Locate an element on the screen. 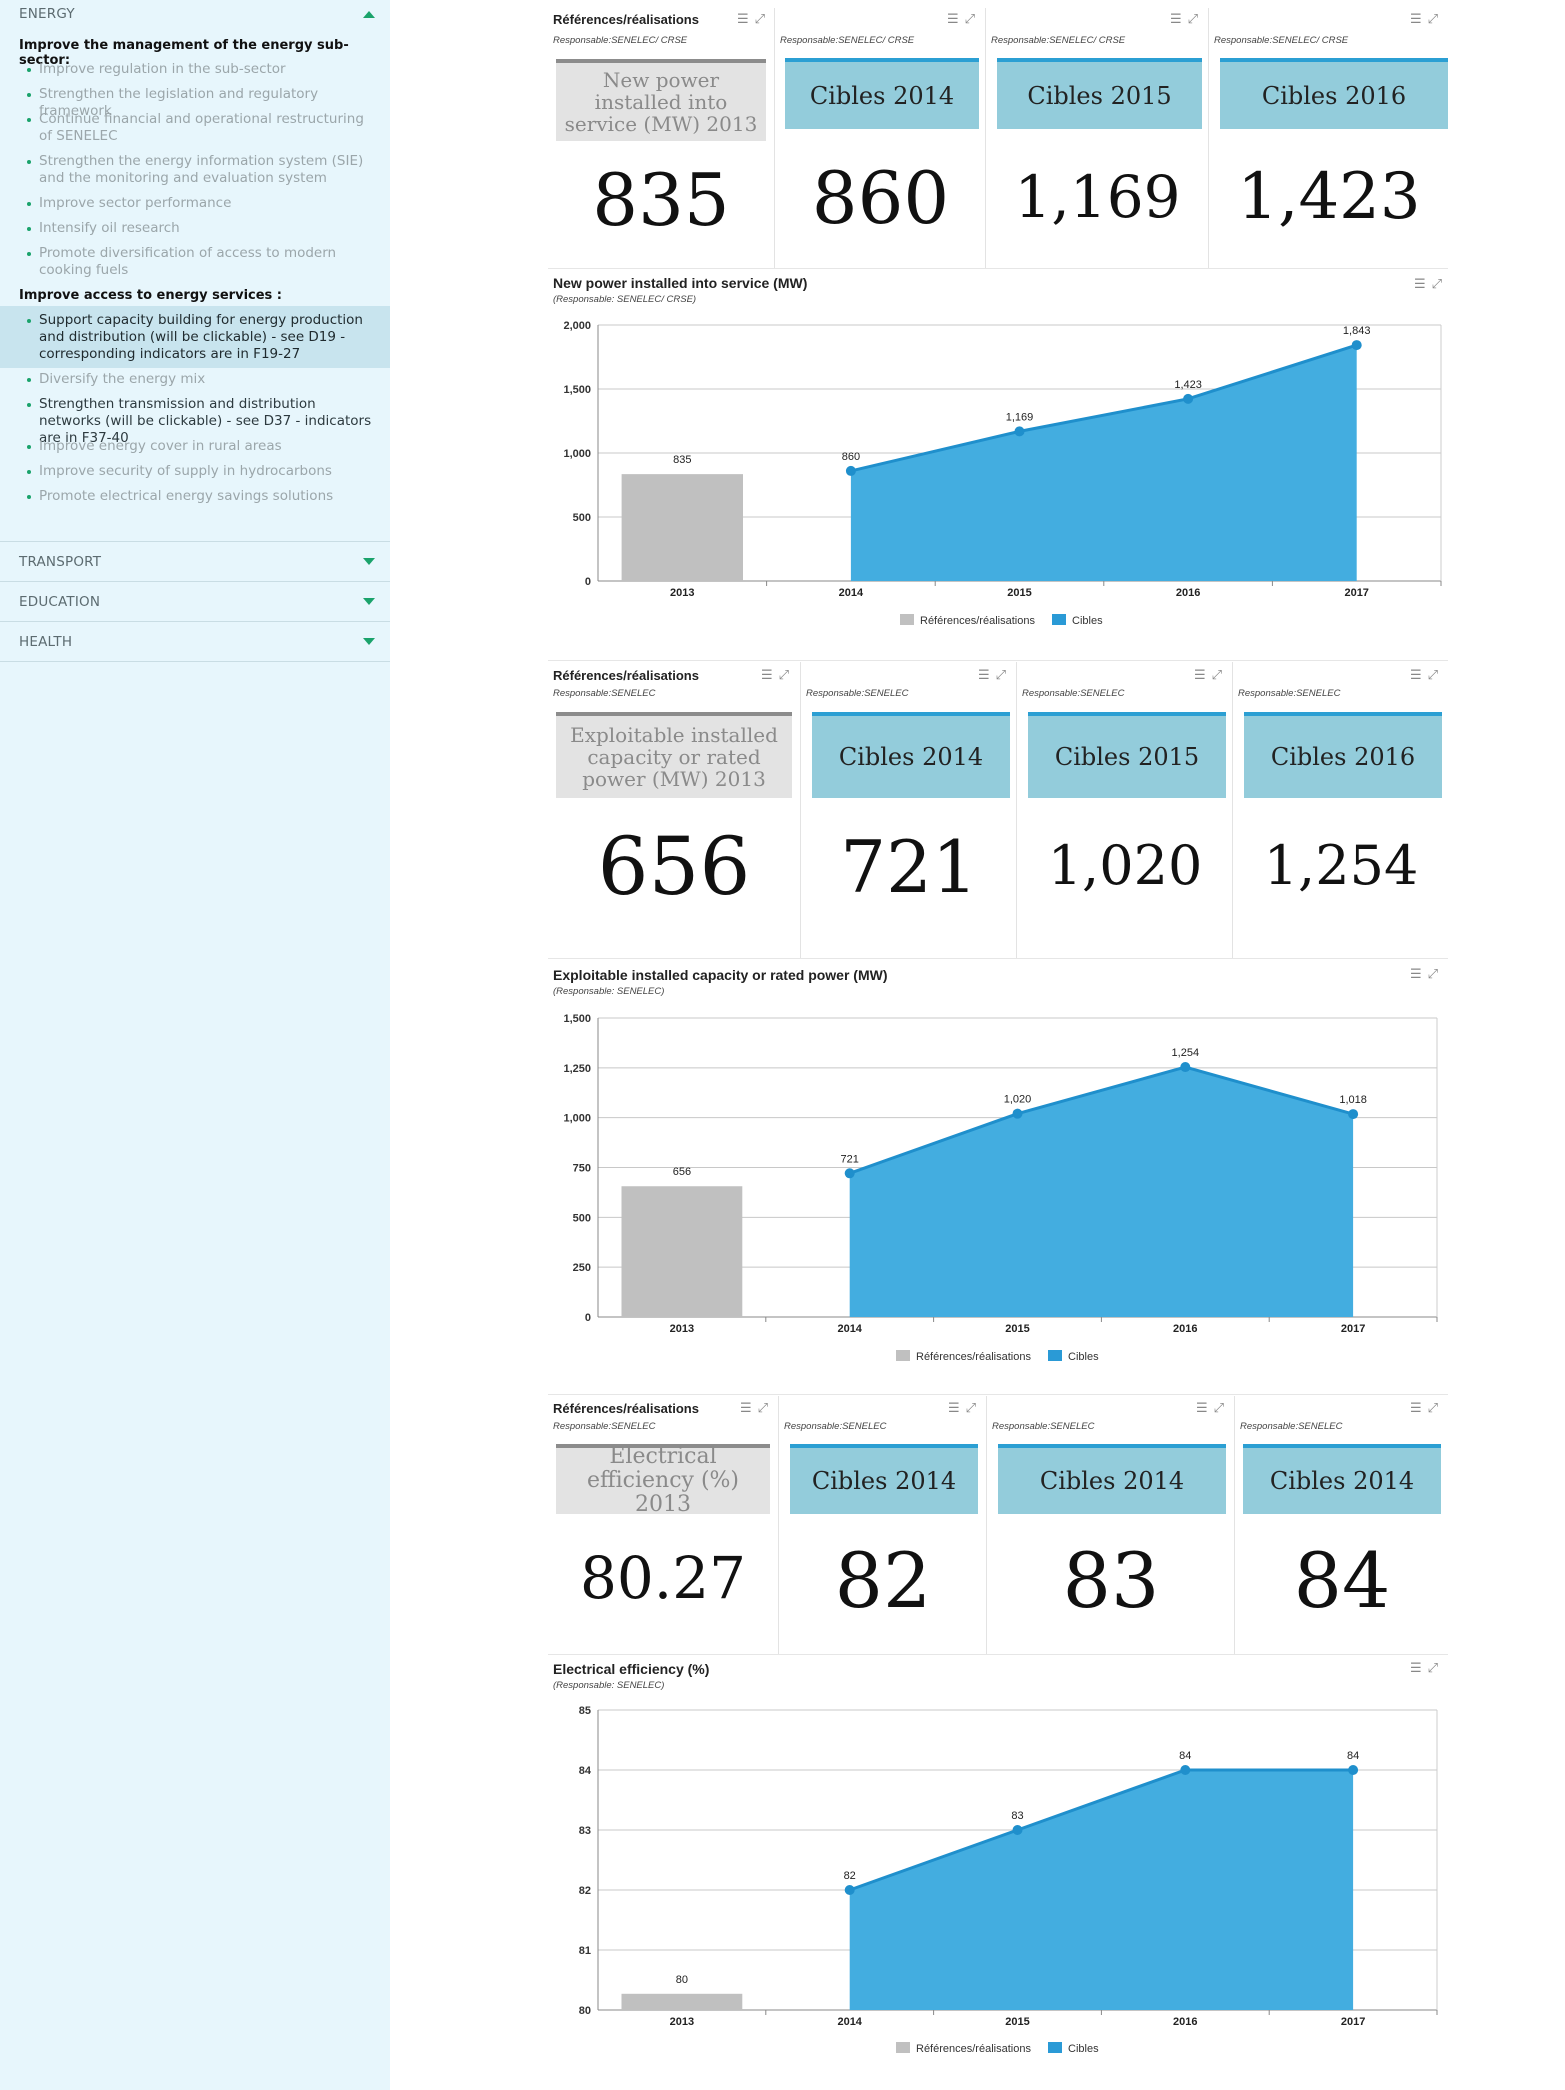 The height and width of the screenshot is (2090, 1565). kpi-value: 84 is located at coordinates (1342, 1580).